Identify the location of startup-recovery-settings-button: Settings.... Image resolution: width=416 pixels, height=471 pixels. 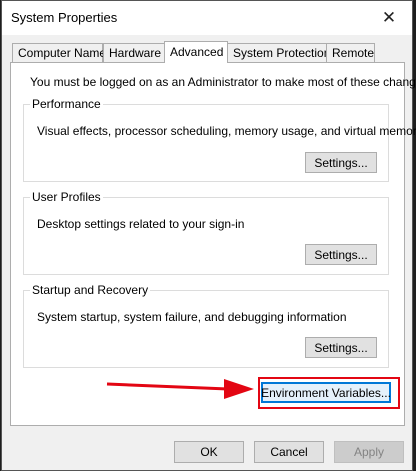
(341, 347).